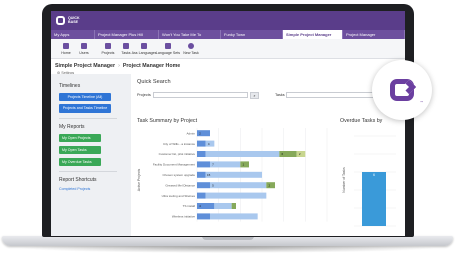 Image resolution: width=455 pixels, height=257 pixels. What do you see at coordinates (374, 175) in the screenshot?
I see `data-label: 6` at bounding box center [374, 175].